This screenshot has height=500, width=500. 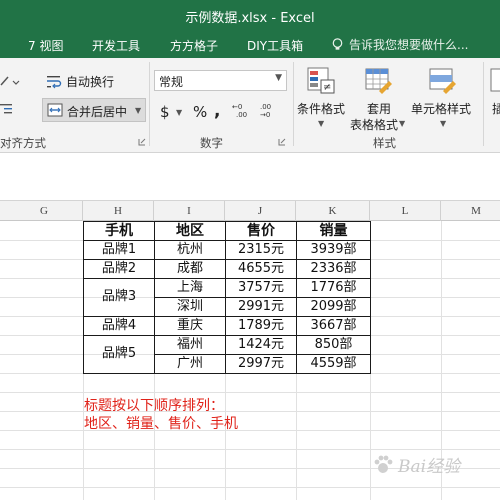 What do you see at coordinates (189, 211) in the screenshot?
I see `column-header-i: I` at bounding box center [189, 211].